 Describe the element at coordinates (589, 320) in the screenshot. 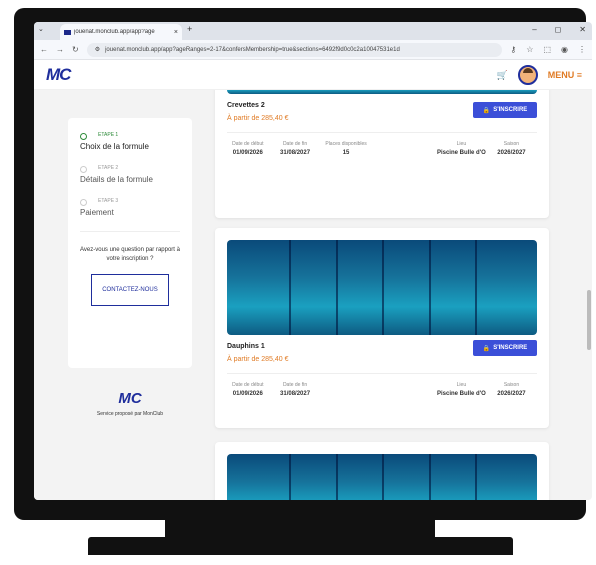

I see `scrollbar-thumb` at that location.